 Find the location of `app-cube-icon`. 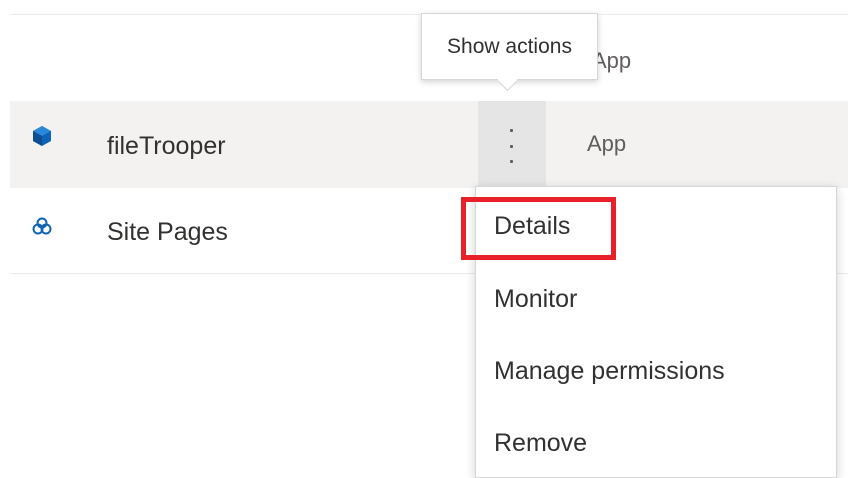

app-cube-icon is located at coordinates (42, 136).